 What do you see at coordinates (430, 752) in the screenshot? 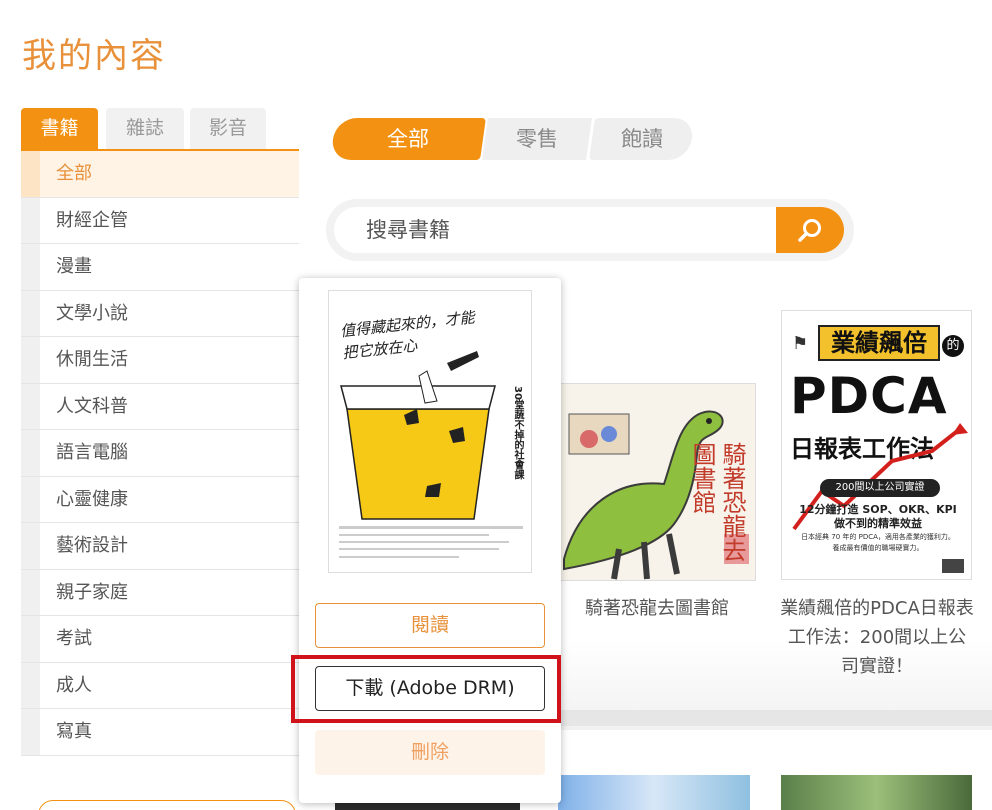
I see `delete-button: 刪除` at bounding box center [430, 752].